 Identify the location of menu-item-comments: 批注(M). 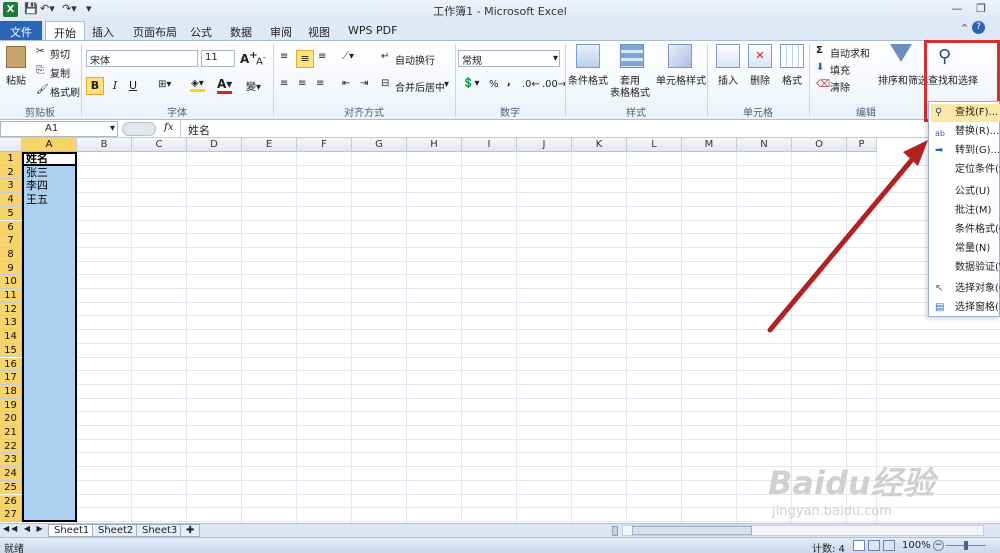
(965, 211).